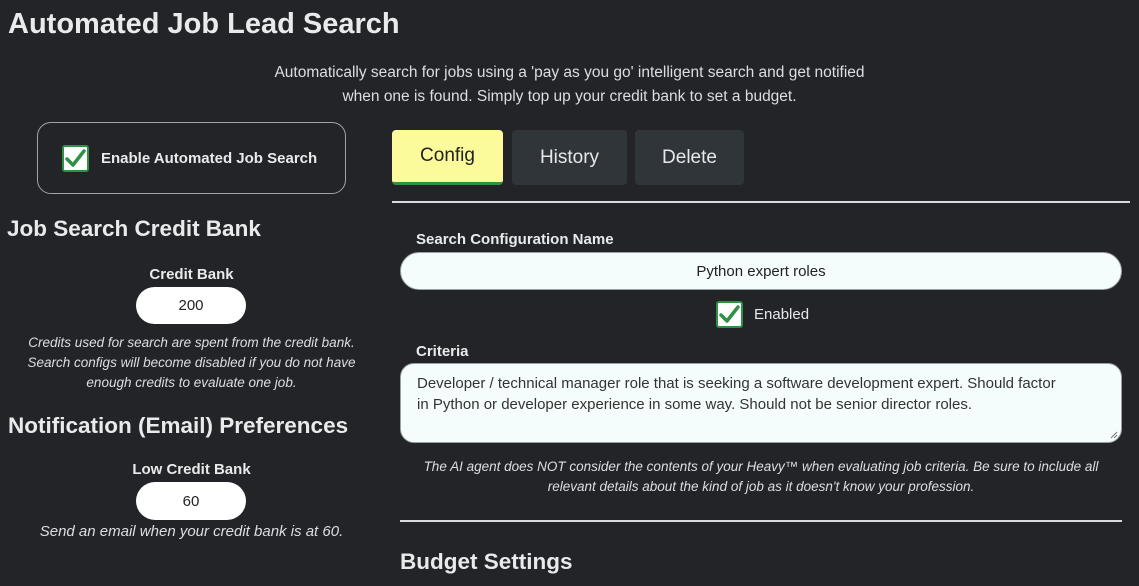  I want to click on low-credit-input: 60, so click(191, 501).